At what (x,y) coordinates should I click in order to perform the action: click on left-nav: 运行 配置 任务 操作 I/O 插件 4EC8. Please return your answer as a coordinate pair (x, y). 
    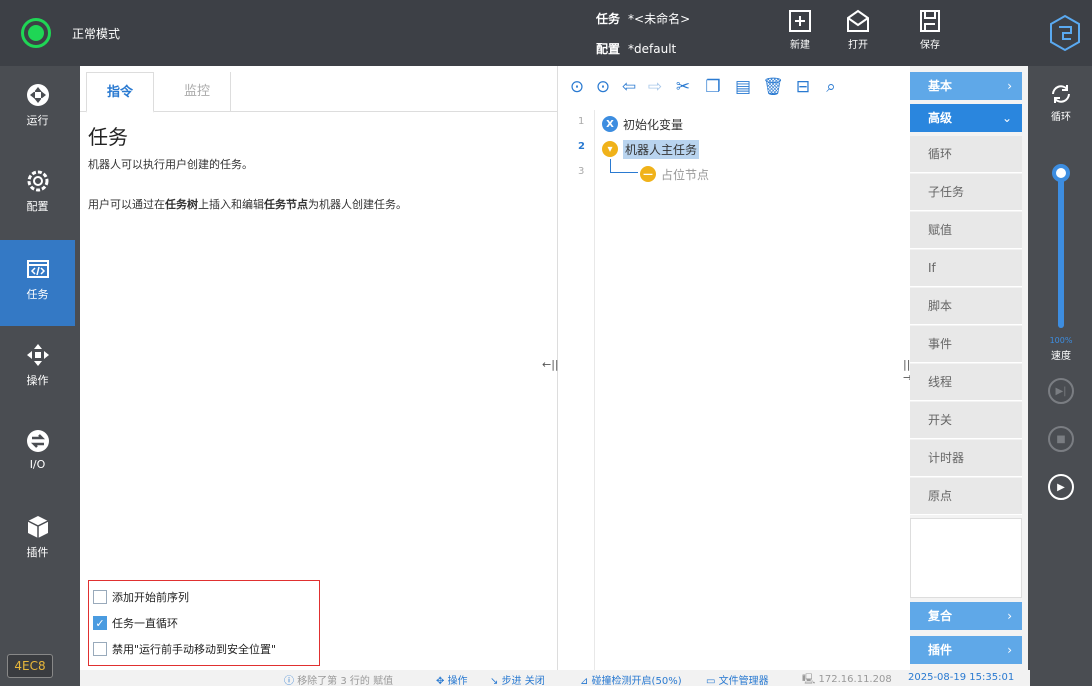
    Looking at the image, I should click on (37, 376).